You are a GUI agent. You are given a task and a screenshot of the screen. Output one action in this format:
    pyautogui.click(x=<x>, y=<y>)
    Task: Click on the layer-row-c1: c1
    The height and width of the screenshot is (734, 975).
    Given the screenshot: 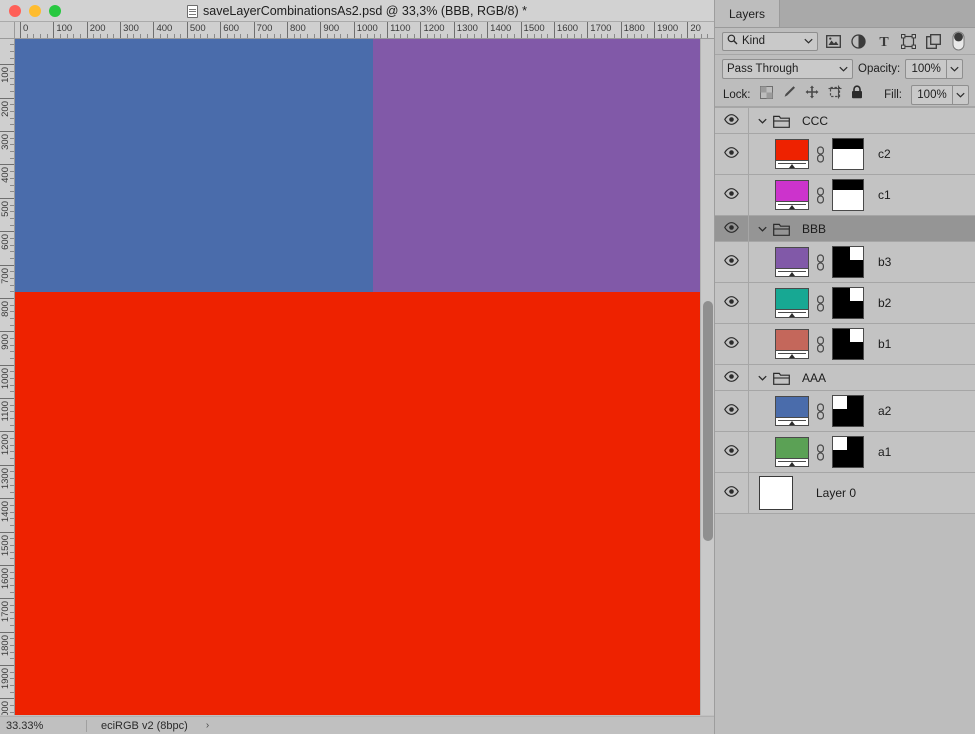 What is the action you would take?
    pyautogui.click(x=845, y=195)
    